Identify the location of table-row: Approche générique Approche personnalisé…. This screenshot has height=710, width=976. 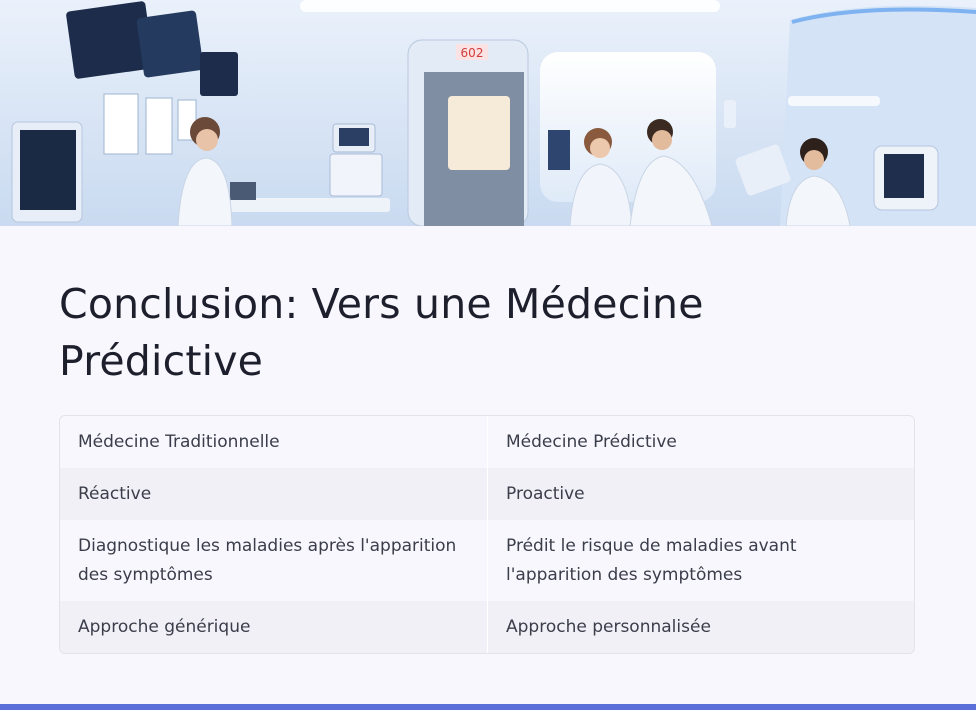
(487, 627).